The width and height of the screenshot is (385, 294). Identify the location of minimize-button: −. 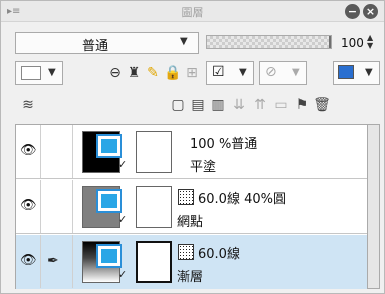
(352, 11).